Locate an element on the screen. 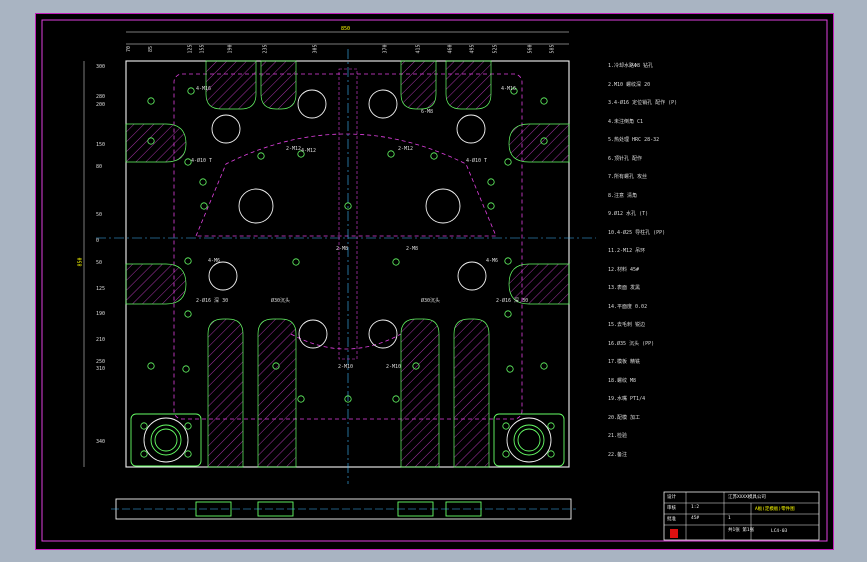  left-dim-label: 310 is located at coordinates (101, 369).